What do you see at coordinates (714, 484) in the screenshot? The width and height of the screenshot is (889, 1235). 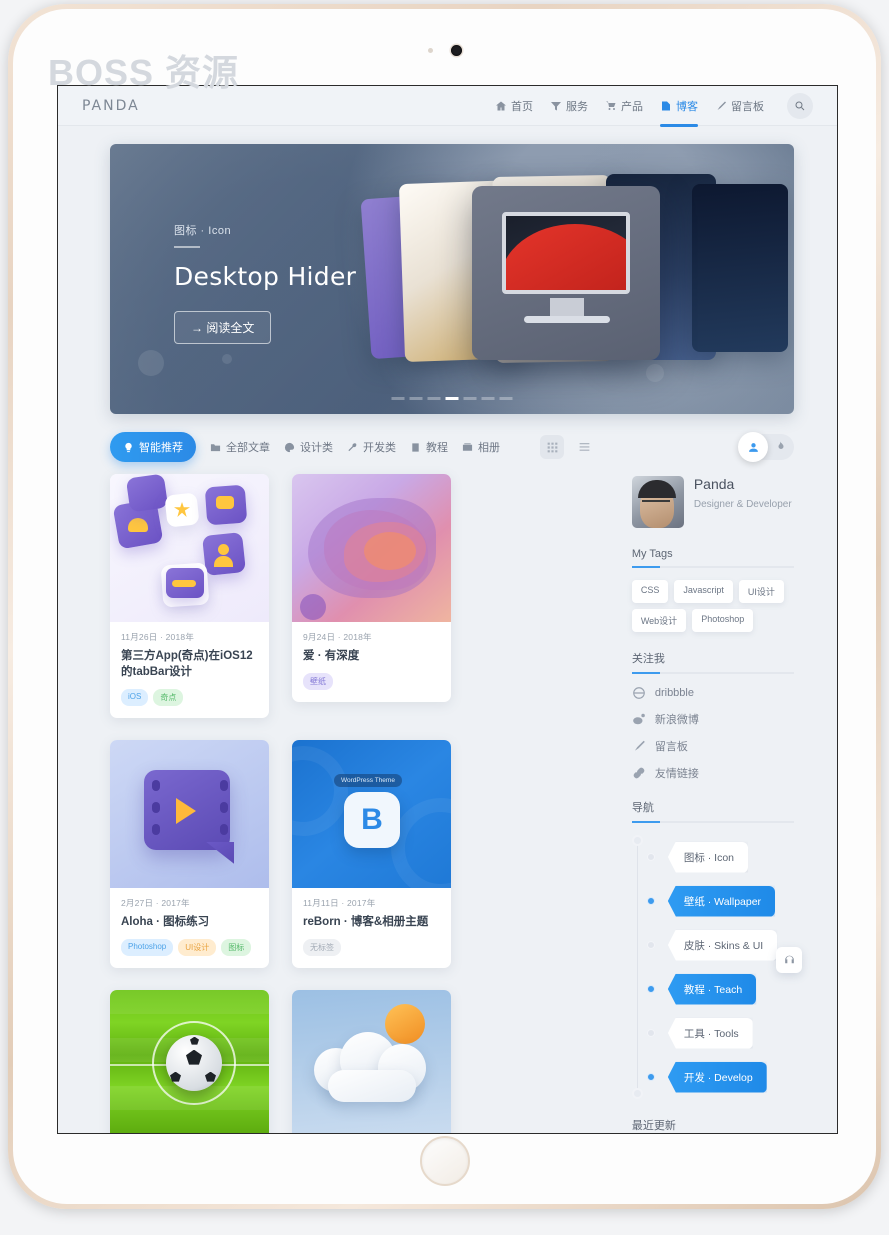 I see `profile-name: Panda` at bounding box center [714, 484].